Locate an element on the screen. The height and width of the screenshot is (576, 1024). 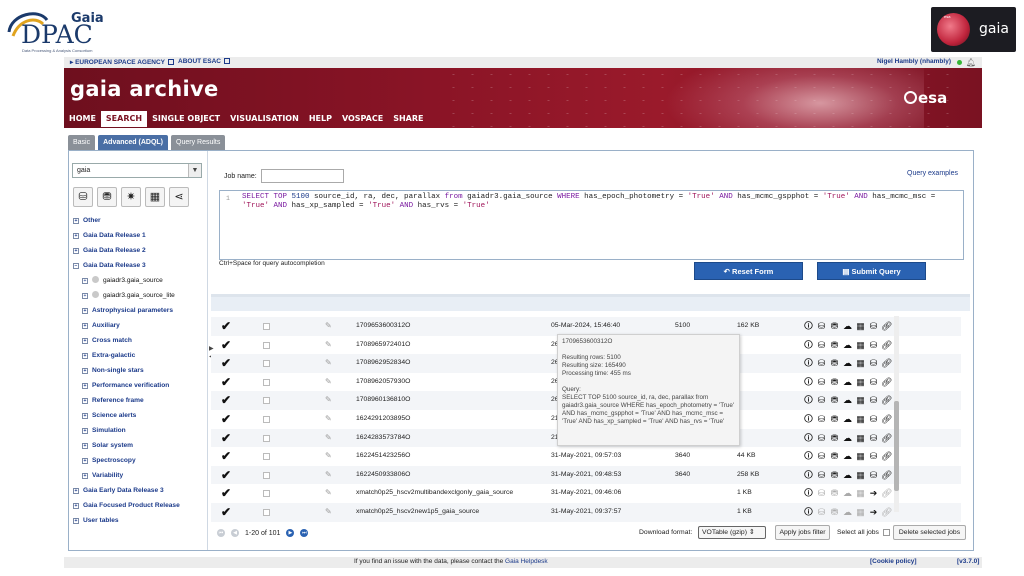
user-name: Nigel Hambly (nhambly) is located at coordinates (914, 61).